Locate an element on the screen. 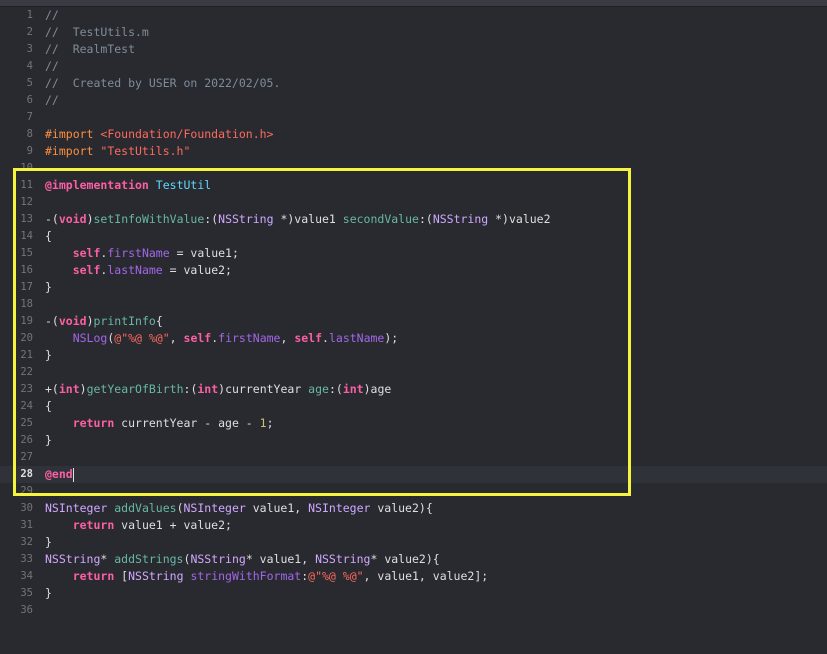 This screenshot has height=654, width=827. line-code: @implementation TestUtil is located at coordinates (128, 185).